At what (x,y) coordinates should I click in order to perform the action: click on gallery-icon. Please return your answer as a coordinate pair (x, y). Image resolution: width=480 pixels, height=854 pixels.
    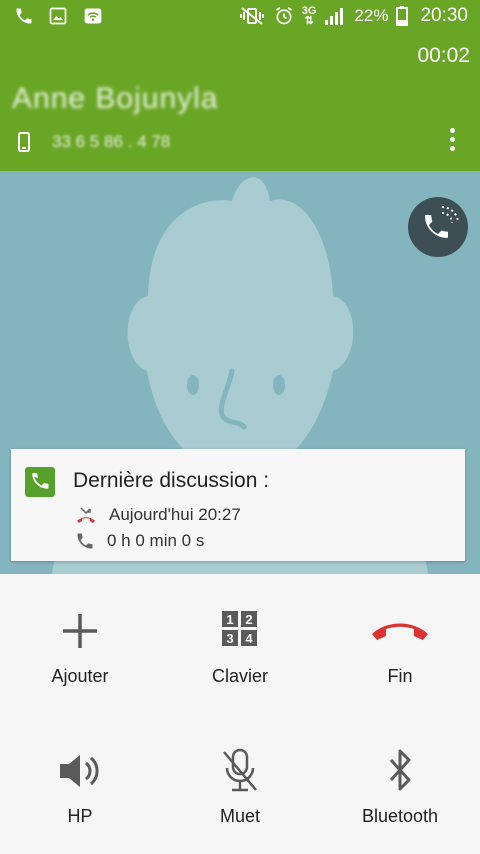
    Looking at the image, I should click on (58, 16).